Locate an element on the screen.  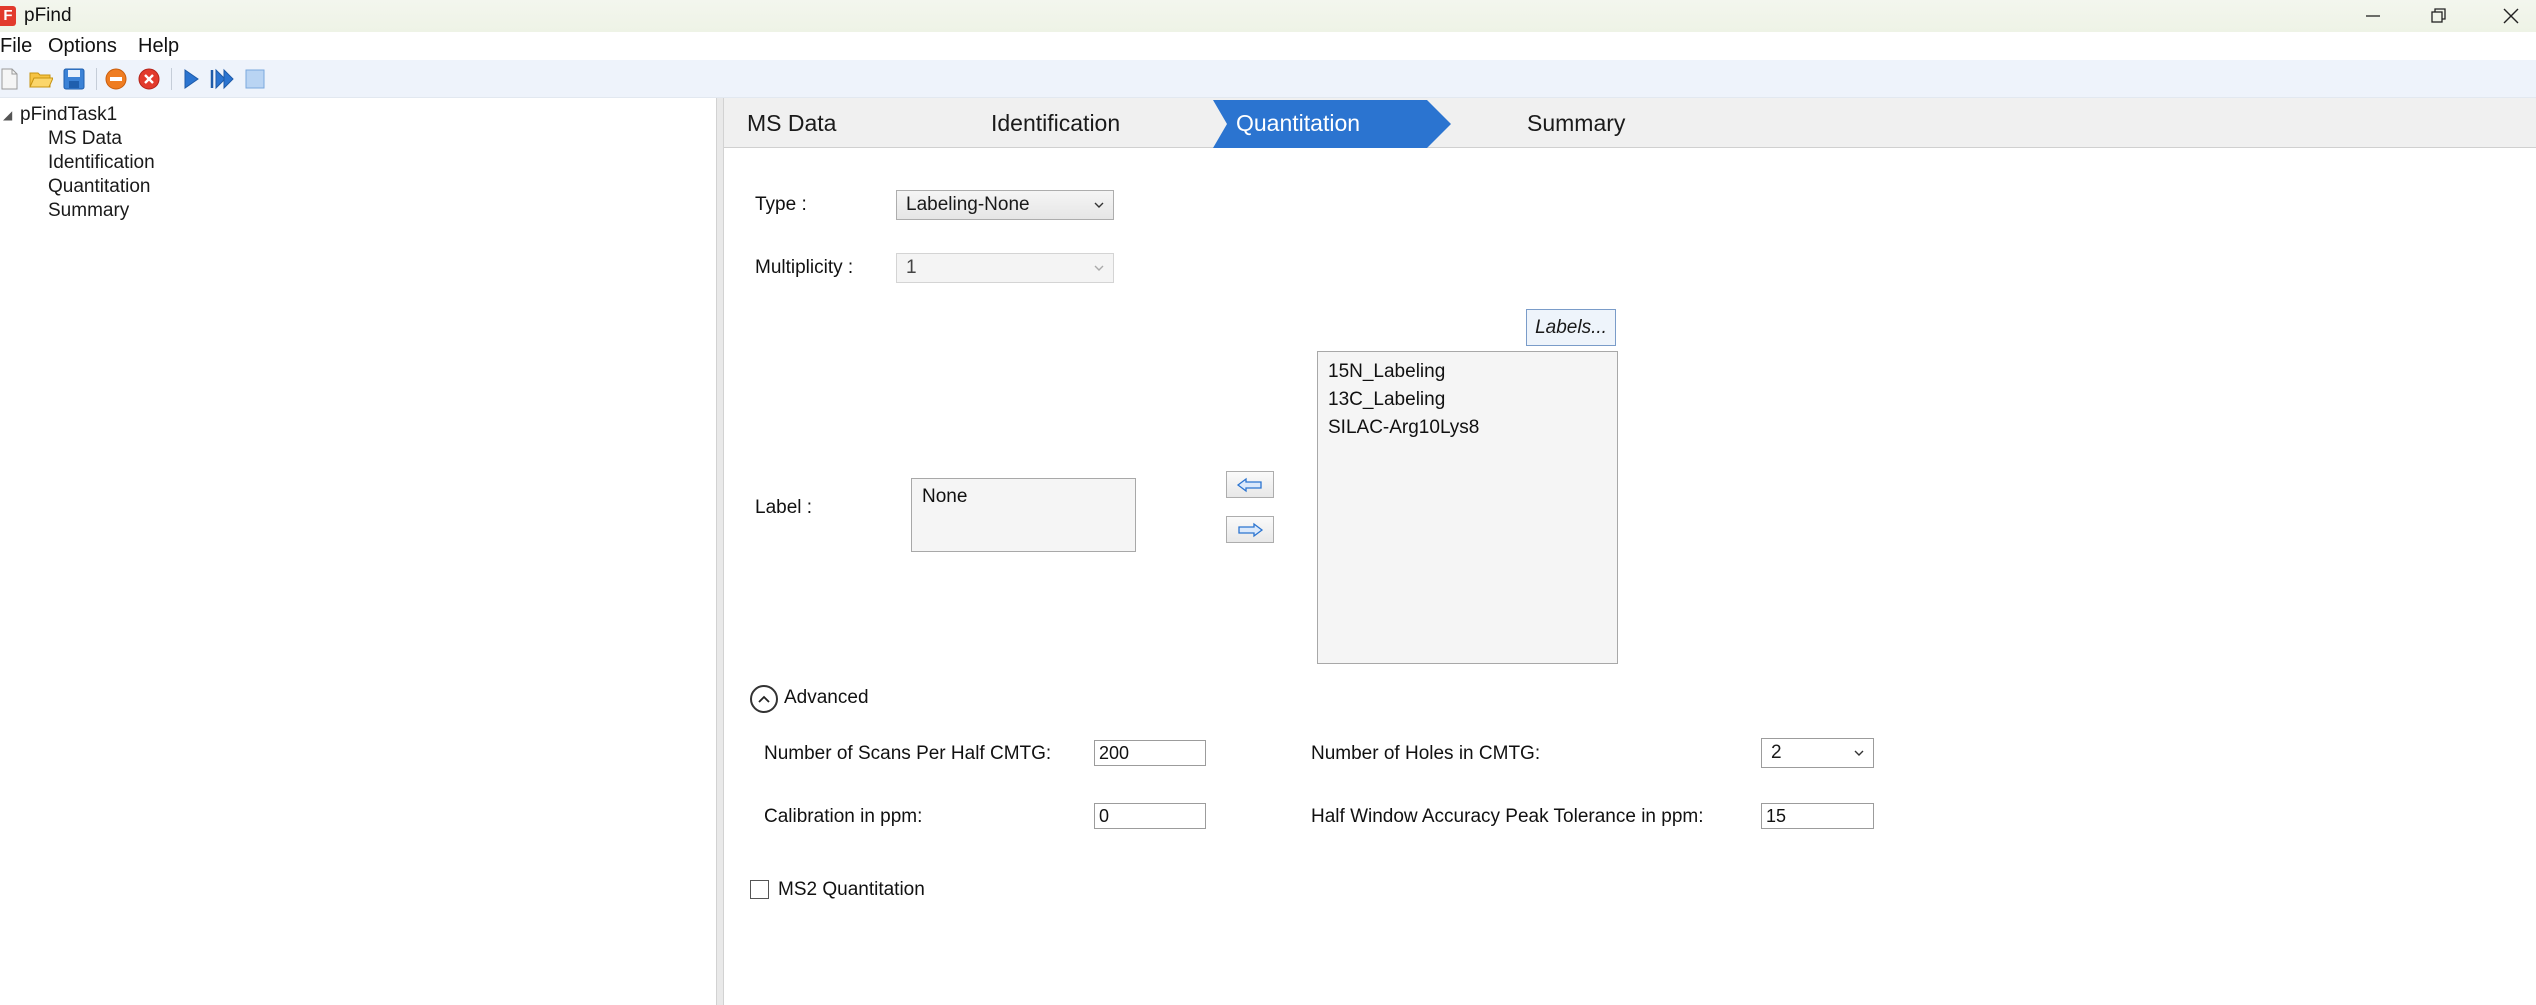
tolerance-input is located at coordinates (1817, 816).